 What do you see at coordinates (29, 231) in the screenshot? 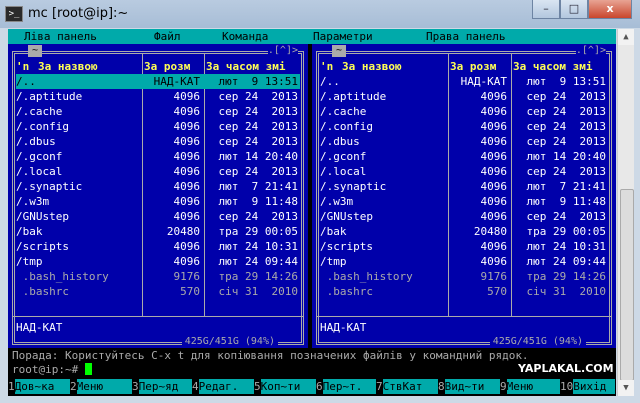
I see `file-name: /bak` at bounding box center [29, 231].